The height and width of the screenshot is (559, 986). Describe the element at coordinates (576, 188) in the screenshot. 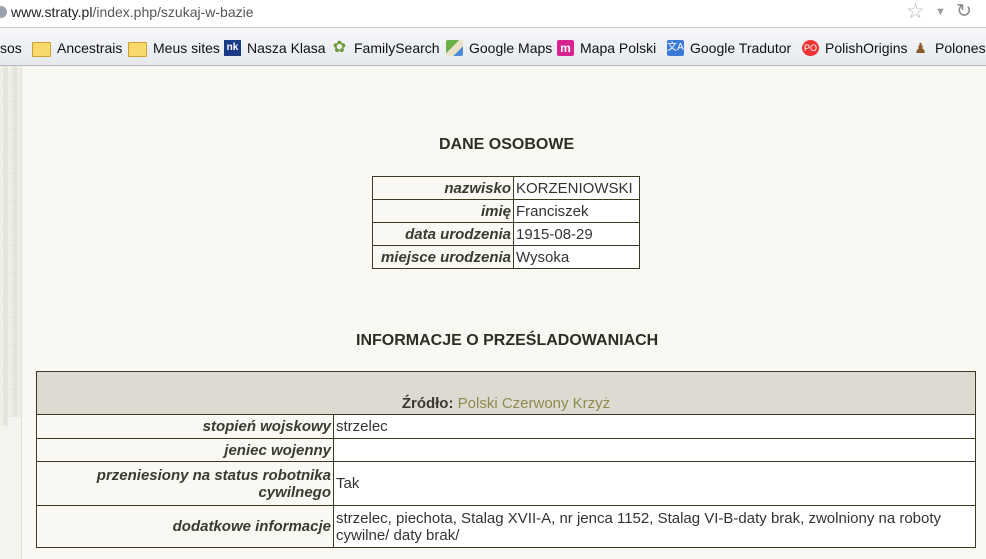

I see `row-value: KORZENIOWSKI` at that location.